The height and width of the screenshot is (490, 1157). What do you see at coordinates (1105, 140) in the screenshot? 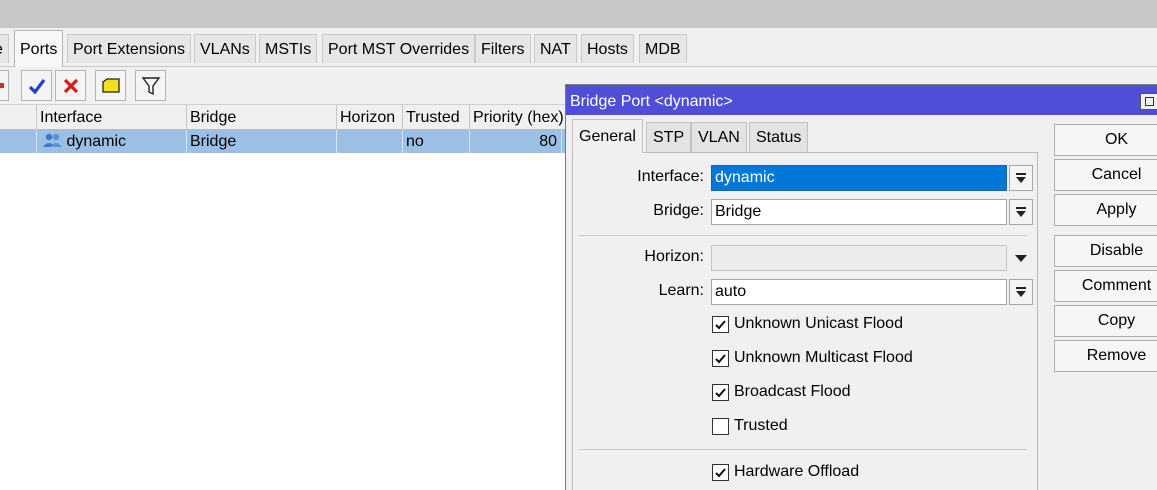
I see `ok-button: OK` at bounding box center [1105, 140].